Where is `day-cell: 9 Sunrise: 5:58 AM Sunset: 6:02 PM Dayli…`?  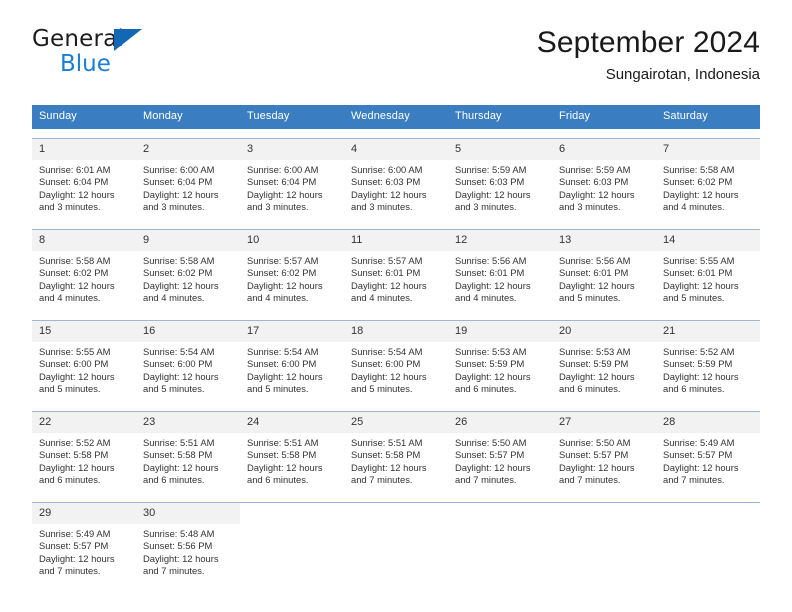
day-cell: 9 Sunrise: 5:58 AM Sunset: 6:02 PM Dayli… is located at coordinates (188, 270).